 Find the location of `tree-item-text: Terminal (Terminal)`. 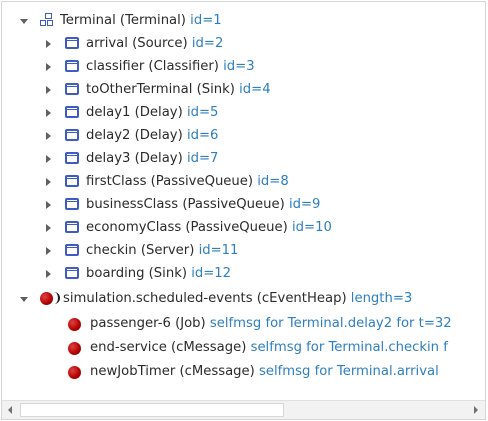

tree-item-text: Terminal (Terminal) is located at coordinates (123, 20).